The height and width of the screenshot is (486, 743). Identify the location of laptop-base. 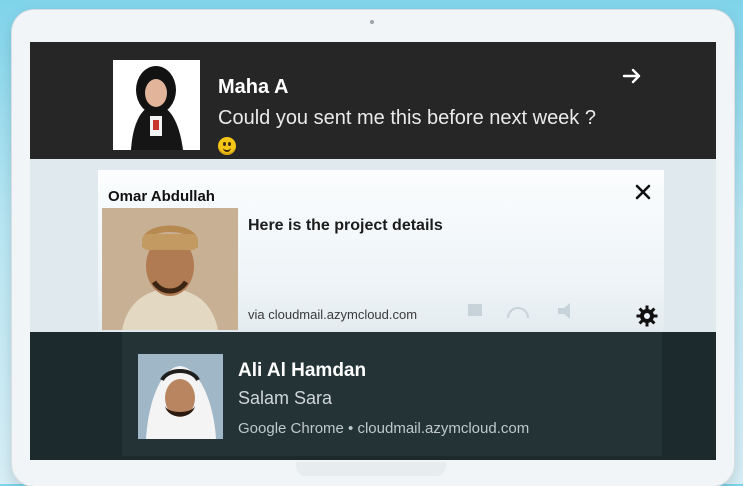
(371, 469).